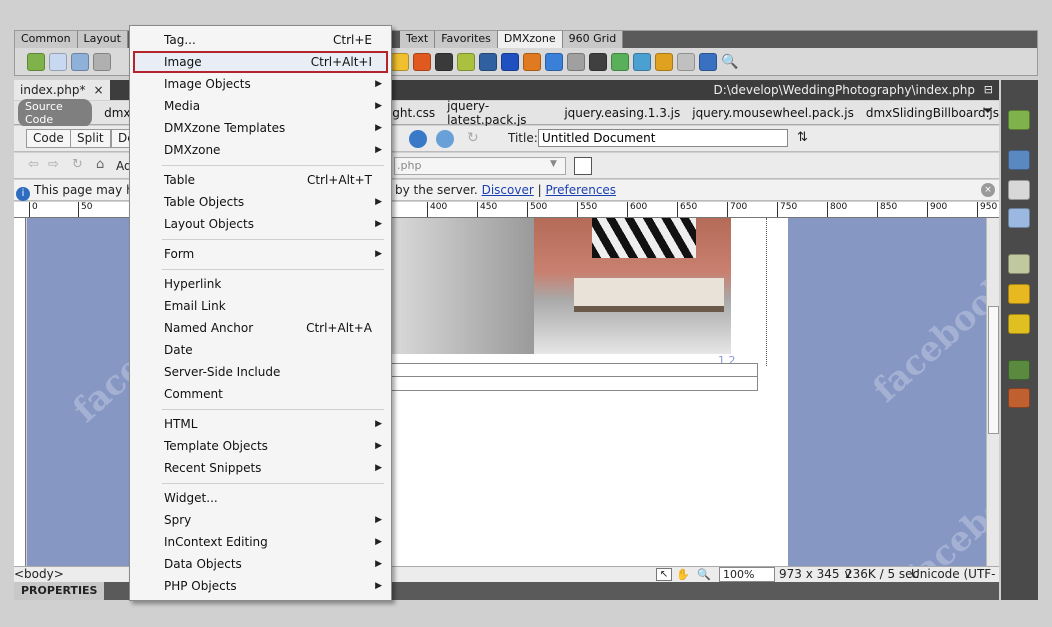 The height and width of the screenshot is (627, 1052). I want to click on ap-elements-icon, so click(1019, 190).